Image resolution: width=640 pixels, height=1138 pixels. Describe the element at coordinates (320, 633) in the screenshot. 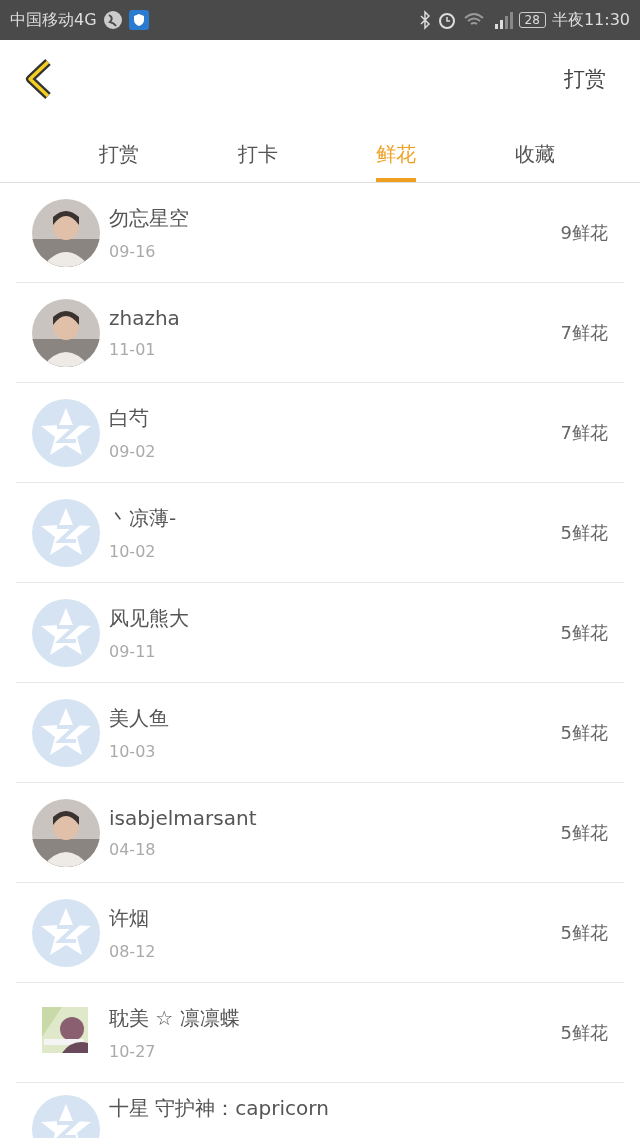

I see `list-item: 风见熊大 09-11 5鲜花` at that location.